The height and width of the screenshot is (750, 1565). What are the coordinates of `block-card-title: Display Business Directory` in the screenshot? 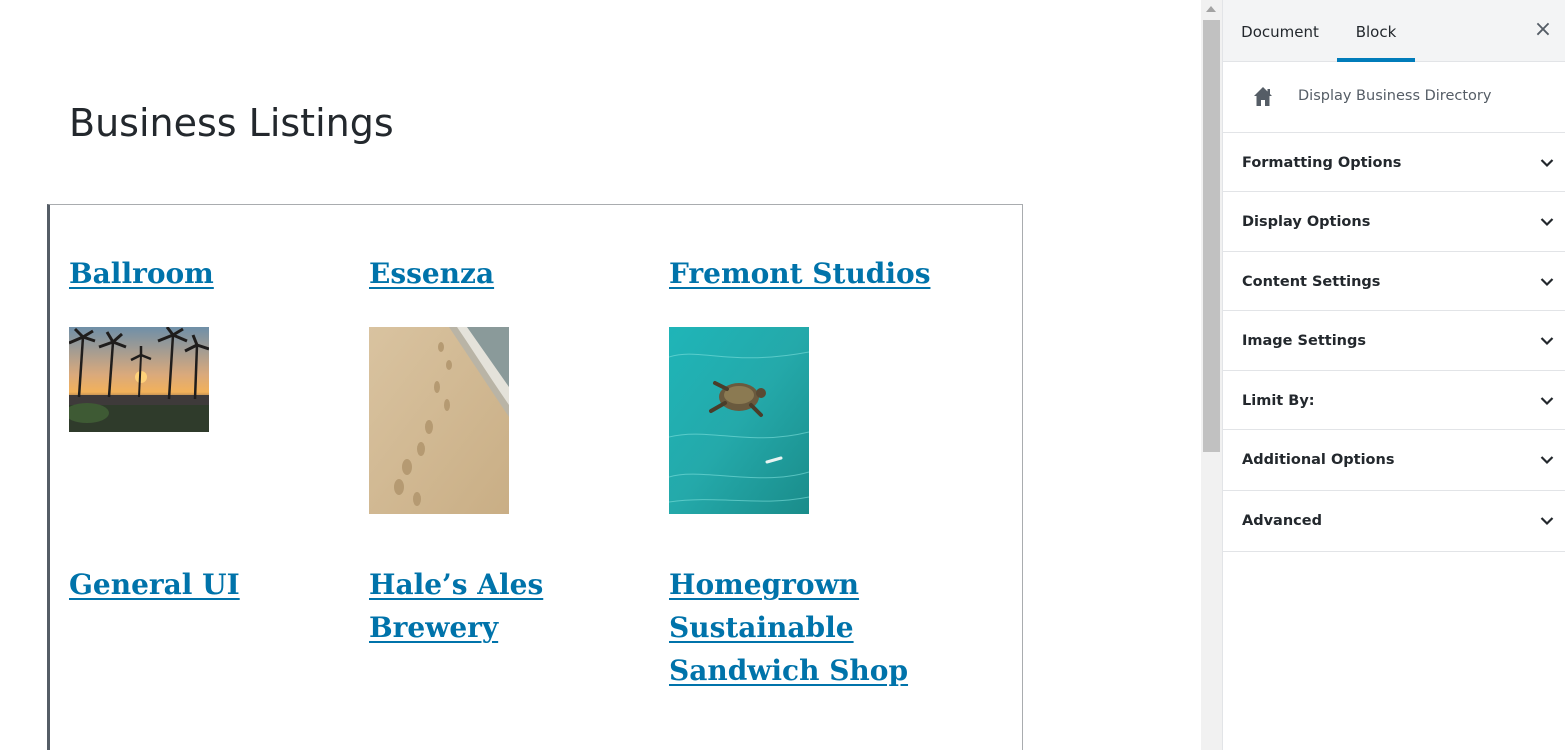 It's located at (1395, 96).